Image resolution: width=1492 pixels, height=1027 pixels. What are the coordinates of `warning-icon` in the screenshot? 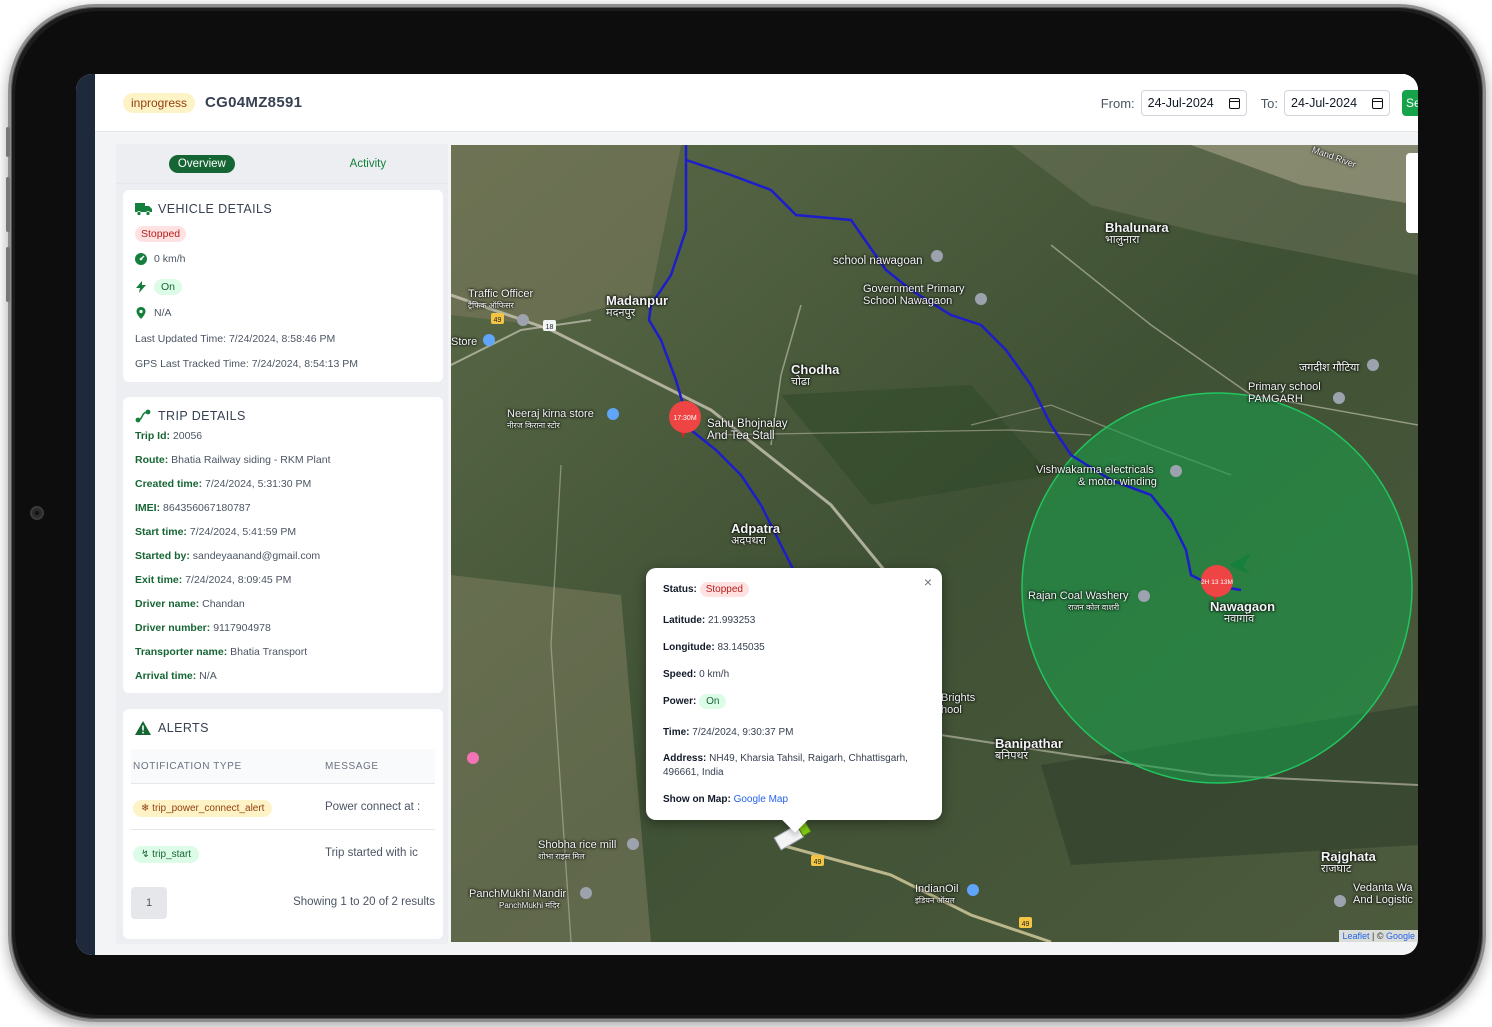 It's located at (143, 728).